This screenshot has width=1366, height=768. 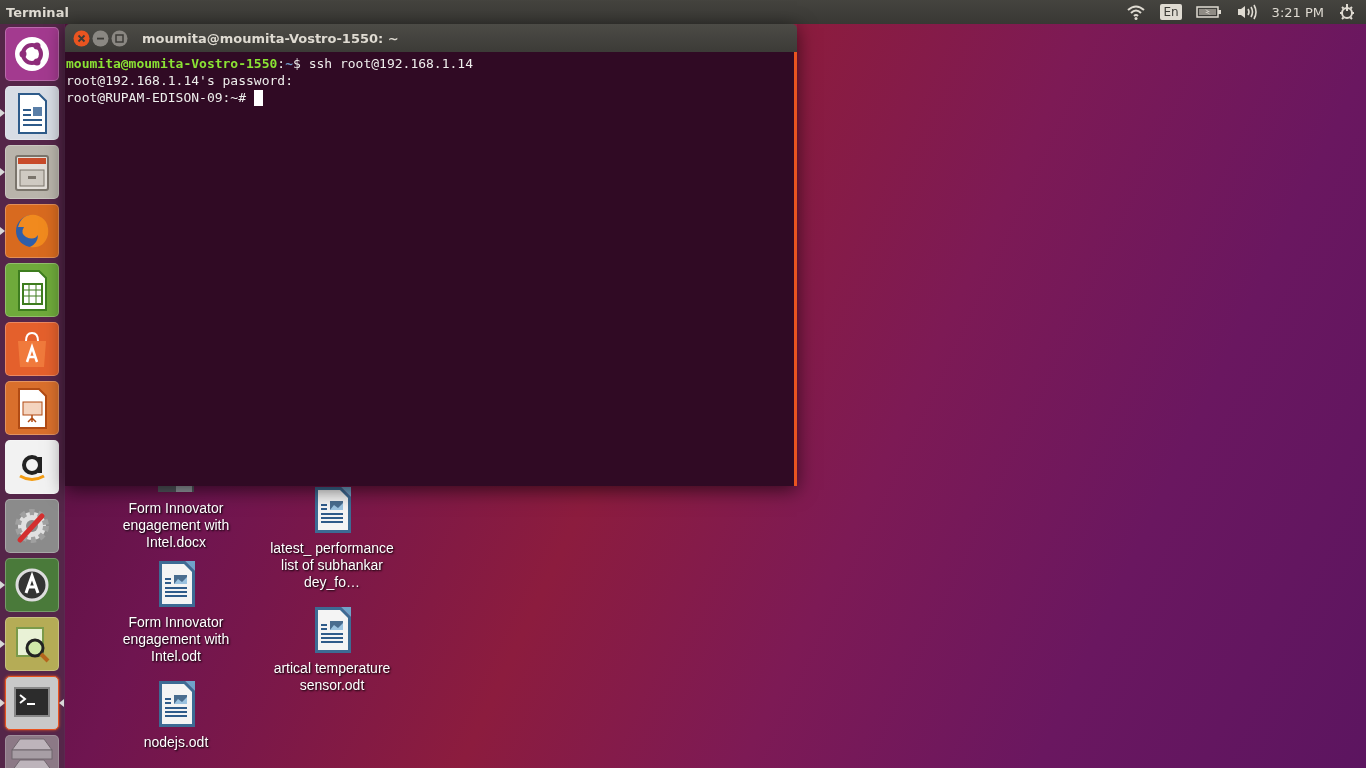 I want to click on window-title: moumita@moumita-Vostro-1550: ~, so click(x=270, y=38).